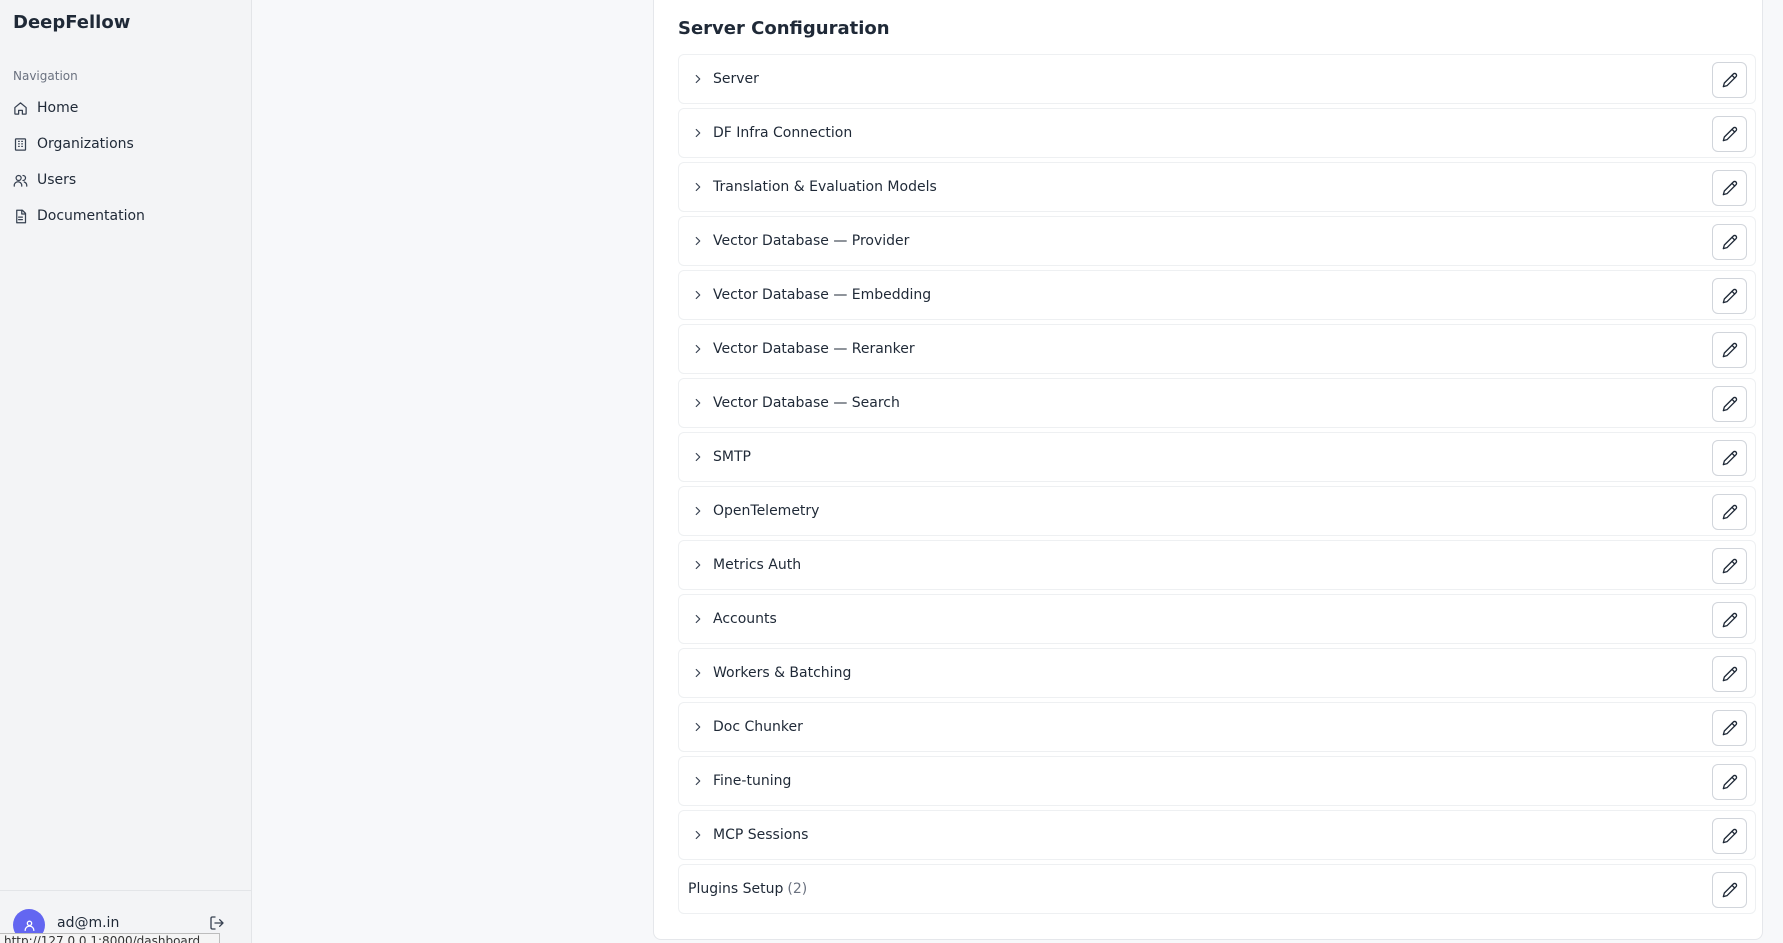  Describe the element at coordinates (825, 187) in the screenshot. I see `config-section-label: Translation & Evaluation Models` at that location.